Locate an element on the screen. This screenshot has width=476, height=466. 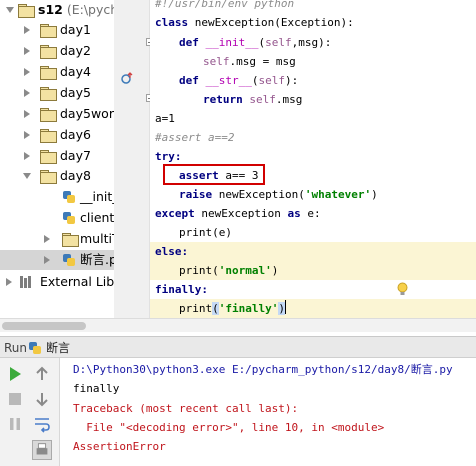
scrollbar-thumb is located at coordinates (44, 326).